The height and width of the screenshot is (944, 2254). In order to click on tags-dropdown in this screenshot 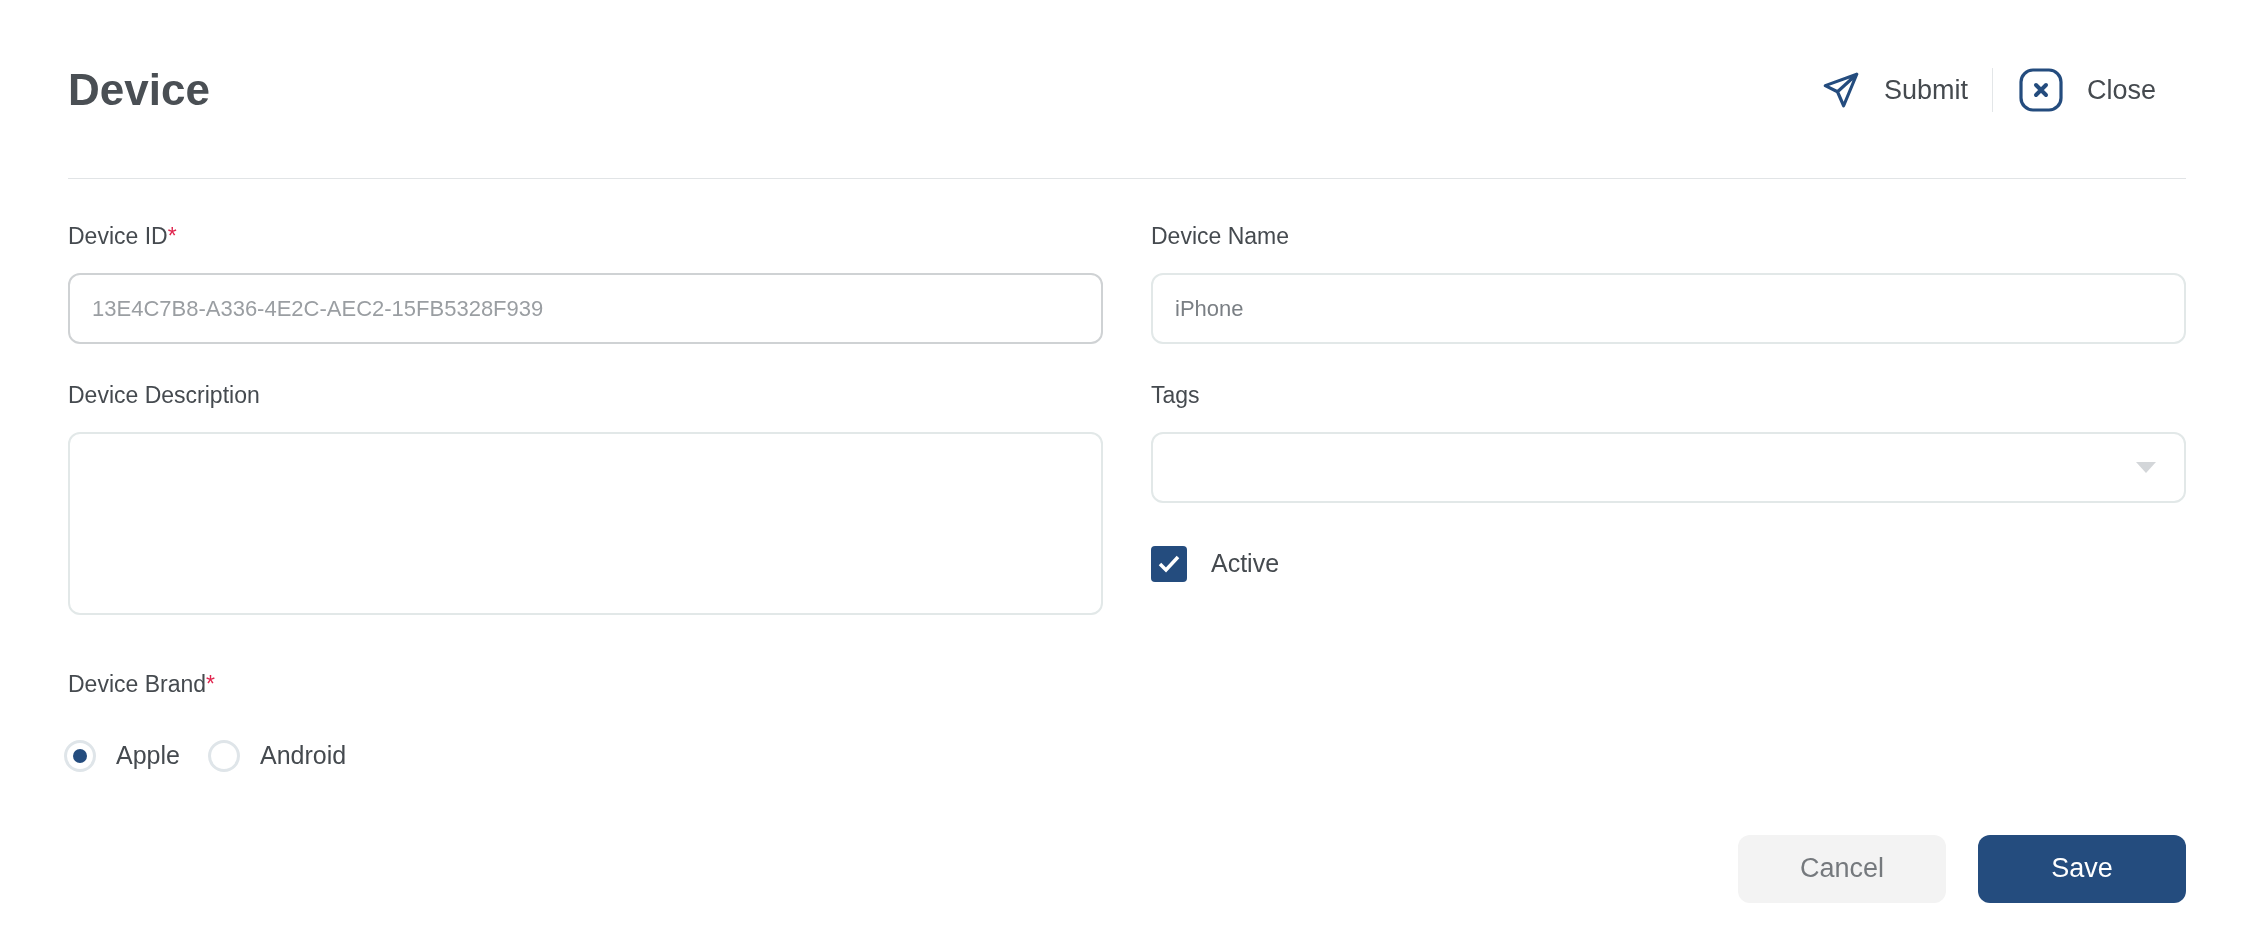, I will do `click(1668, 467)`.